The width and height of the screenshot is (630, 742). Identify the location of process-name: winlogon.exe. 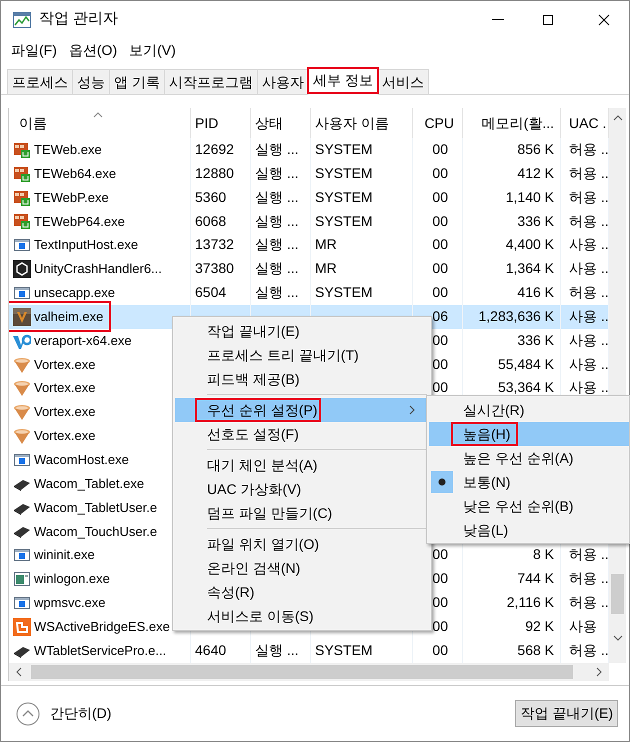
(72, 579).